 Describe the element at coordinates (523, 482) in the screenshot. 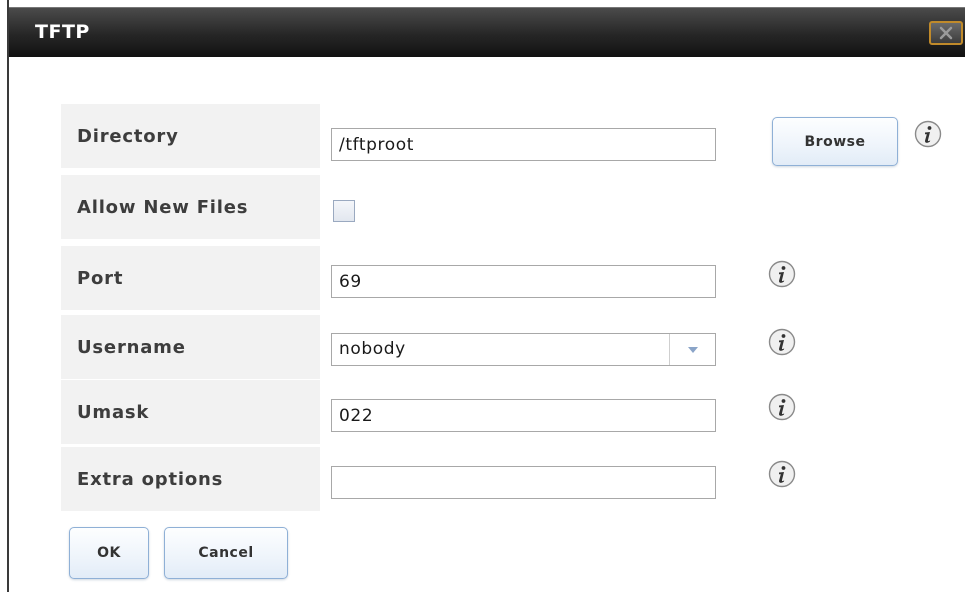

I see `extra-options-input` at that location.